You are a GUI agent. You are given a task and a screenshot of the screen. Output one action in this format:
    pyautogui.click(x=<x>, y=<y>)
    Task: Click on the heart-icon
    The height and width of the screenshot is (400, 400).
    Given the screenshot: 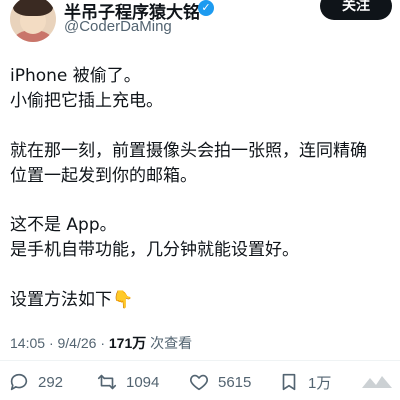 What is the action you would take?
    pyautogui.click(x=199, y=382)
    